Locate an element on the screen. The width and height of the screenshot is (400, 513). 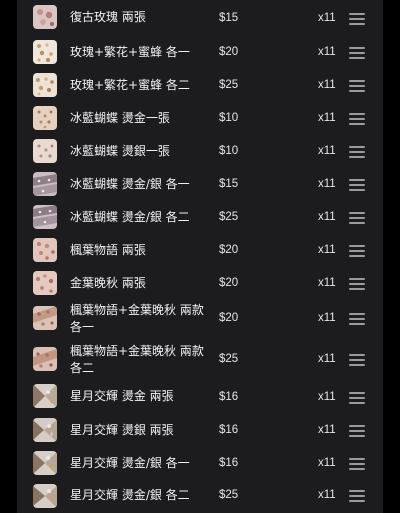
list-item: 星月交輝 燙銀 兩張 $16 x11 is located at coordinates (200, 431).